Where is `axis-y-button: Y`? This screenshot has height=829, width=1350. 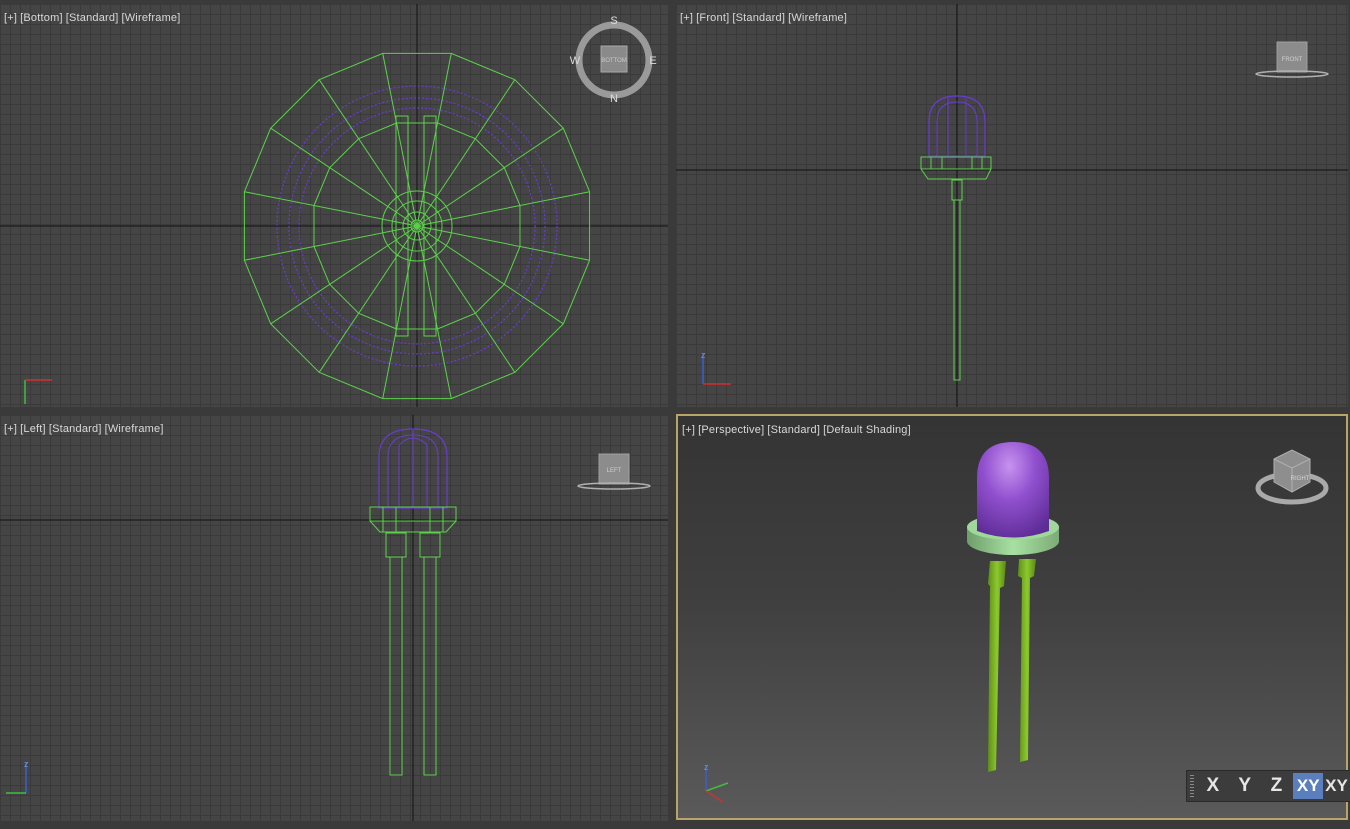 axis-y-button: Y is located at coordinates (1245, 786).